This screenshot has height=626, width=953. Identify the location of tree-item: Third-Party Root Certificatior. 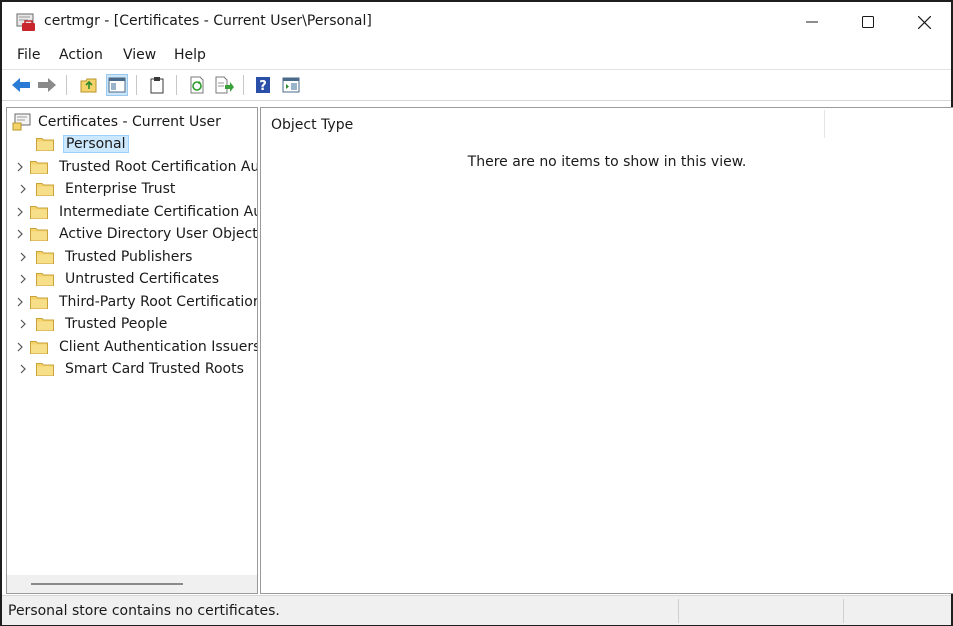
(132, 302).